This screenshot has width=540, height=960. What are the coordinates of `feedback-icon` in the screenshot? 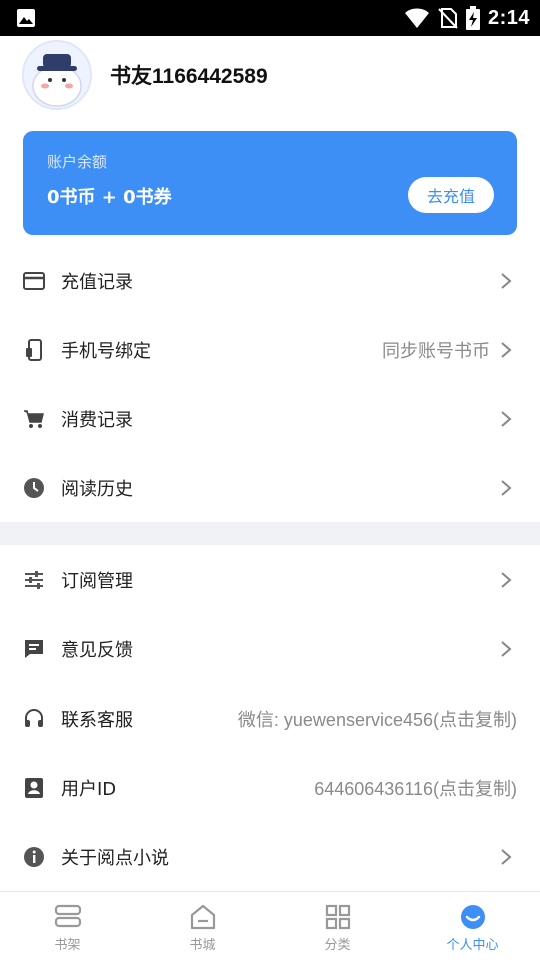 It's located at (34, 649).